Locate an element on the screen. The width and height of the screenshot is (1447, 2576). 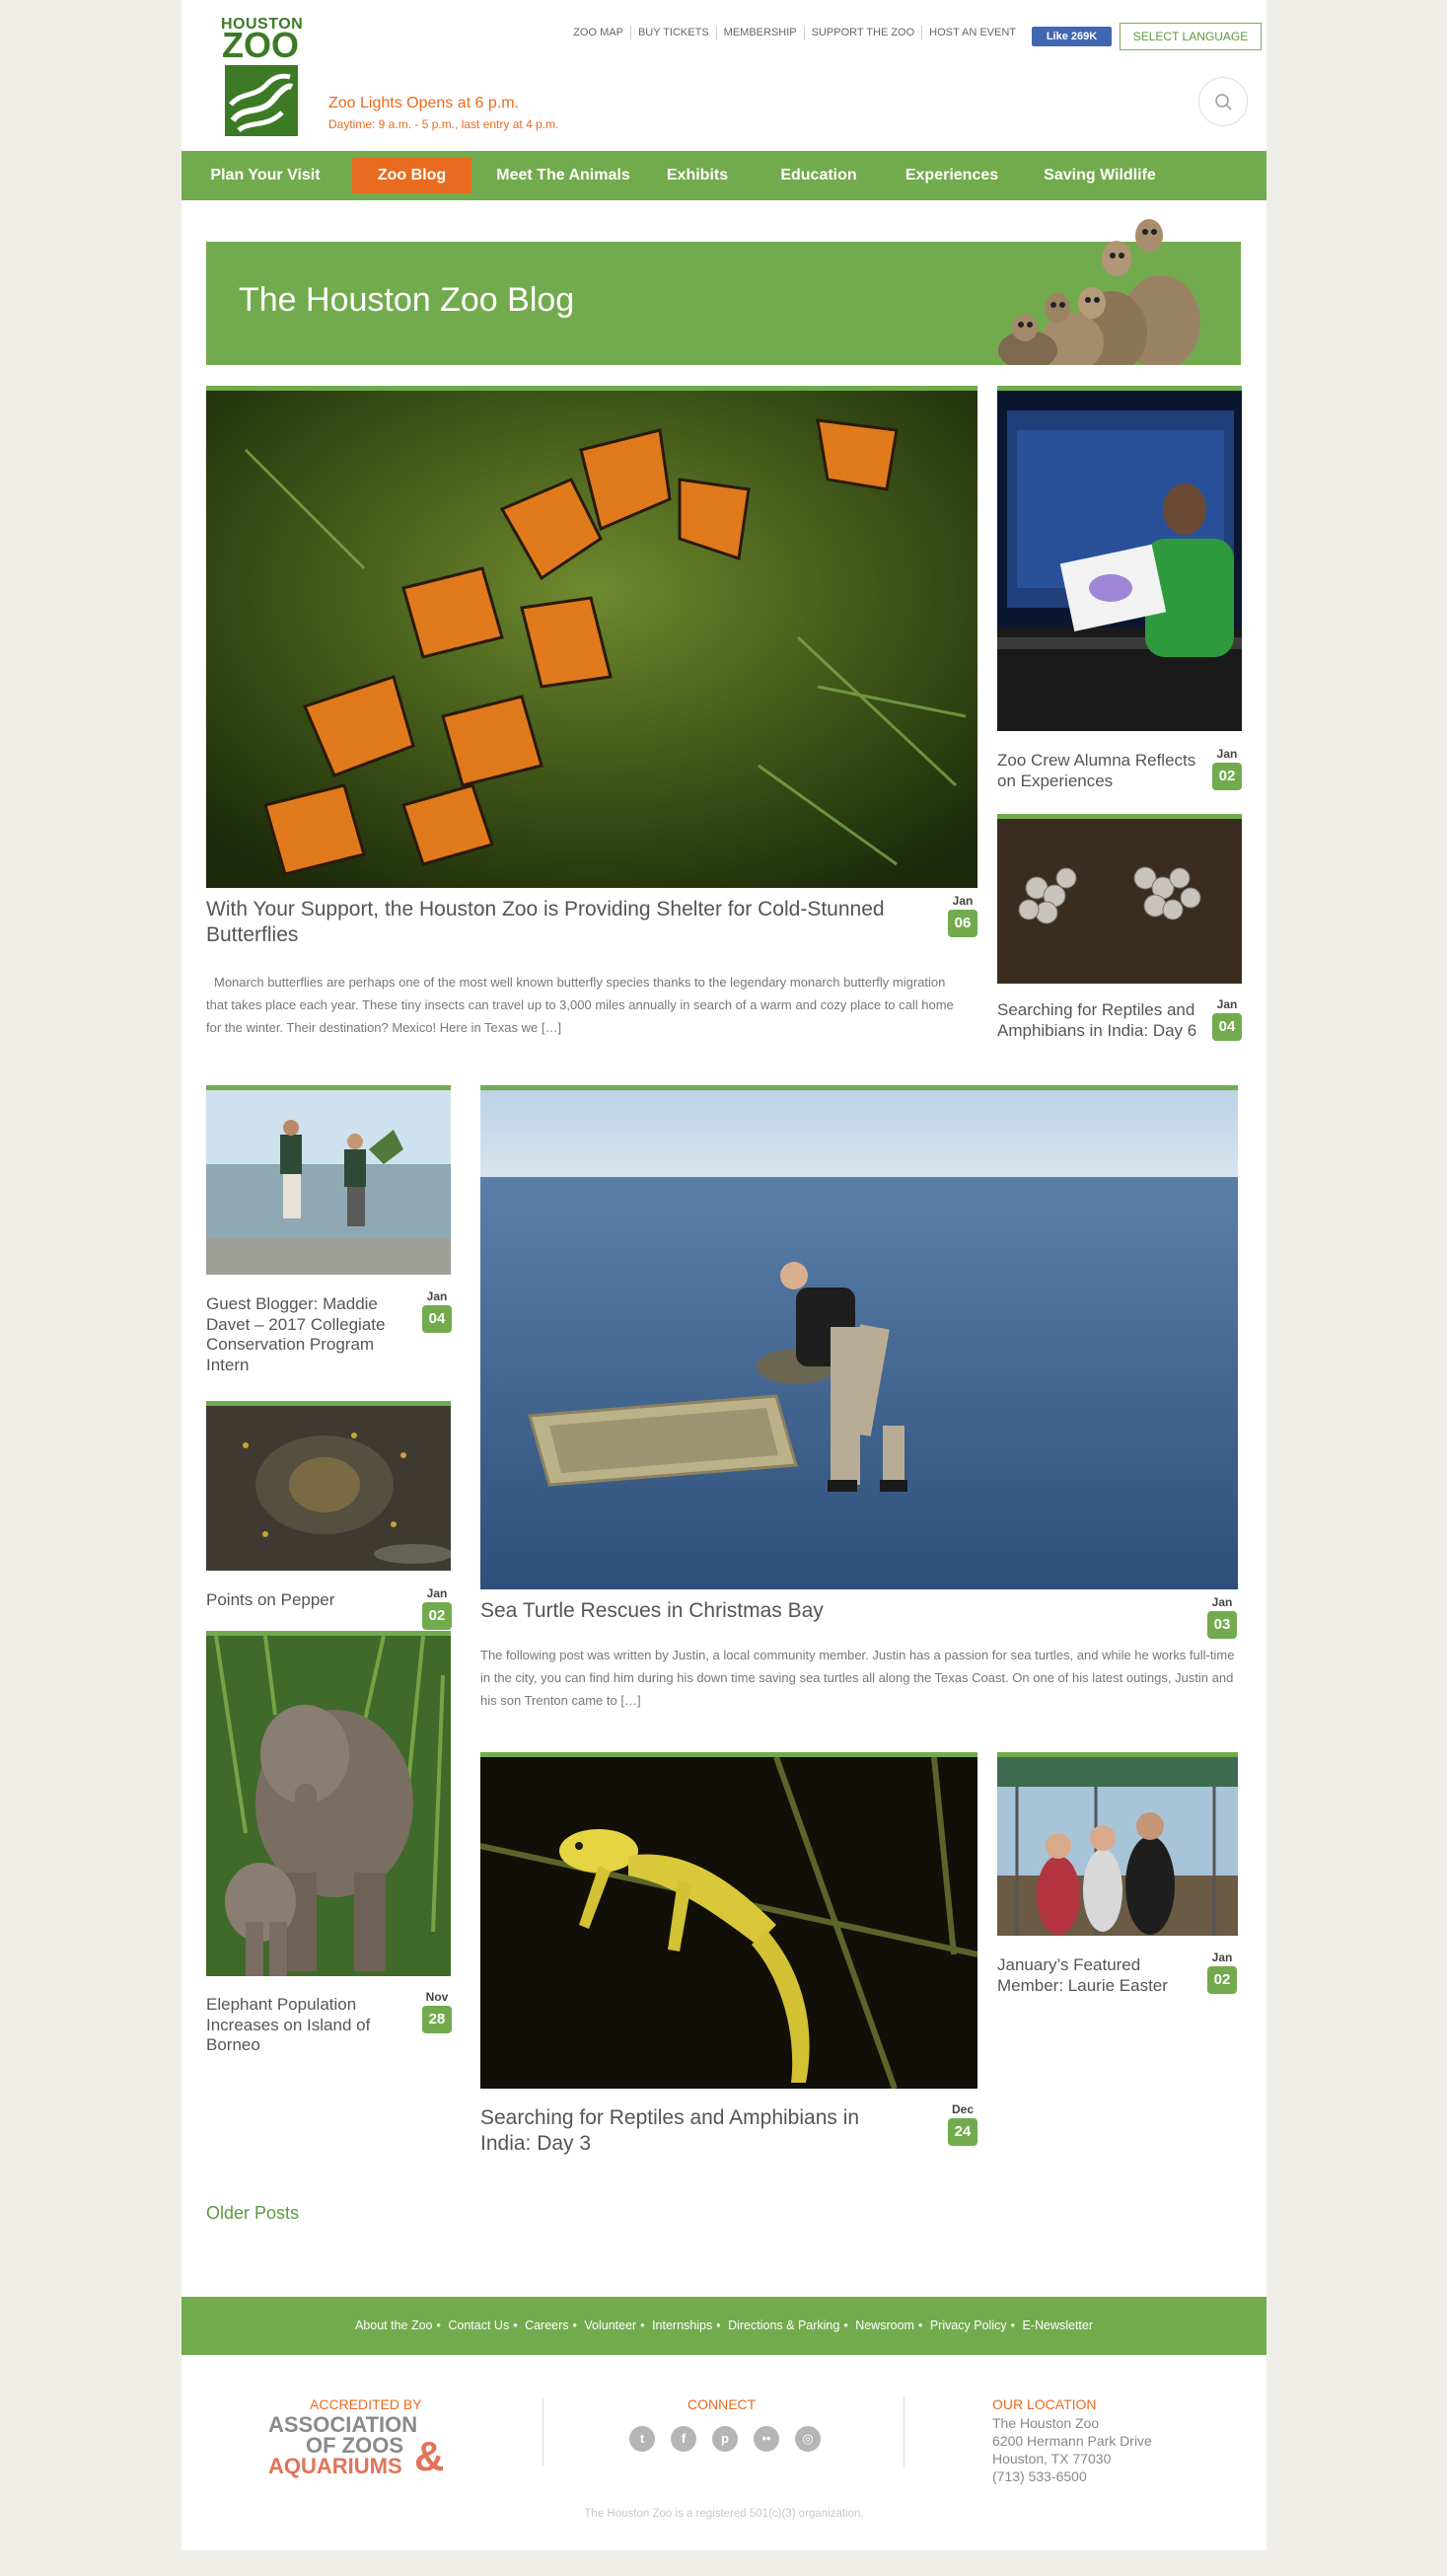
elephant-image is located at coordinates (328, 1803).